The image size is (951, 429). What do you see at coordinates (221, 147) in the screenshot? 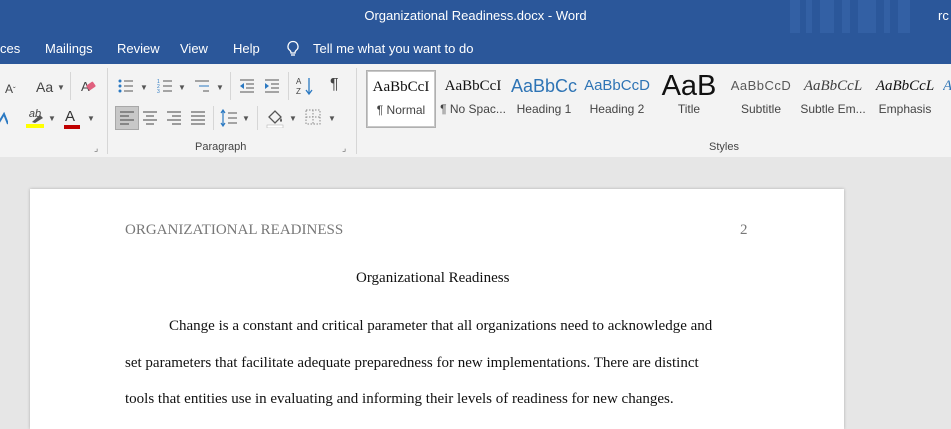
I see `paragraph-group-label: Paragraph` at bounding box center [221, 147].